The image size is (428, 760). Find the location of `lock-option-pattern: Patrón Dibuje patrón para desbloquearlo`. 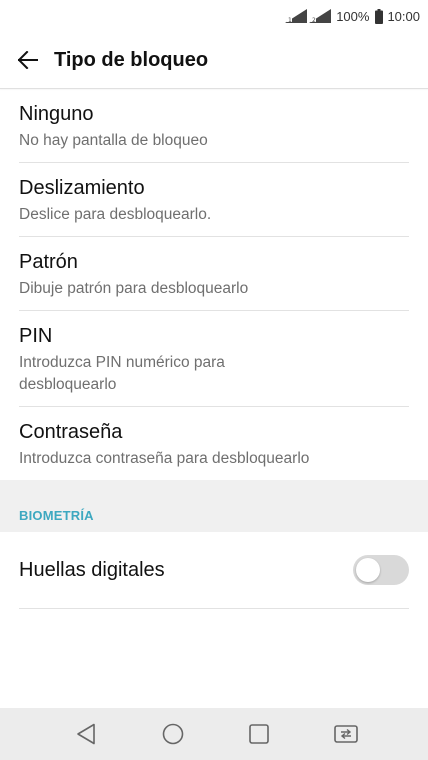

lock-option-pattern: Patrón Dibuje patrón para desbloquearlo is located at coordinates (214, 274).